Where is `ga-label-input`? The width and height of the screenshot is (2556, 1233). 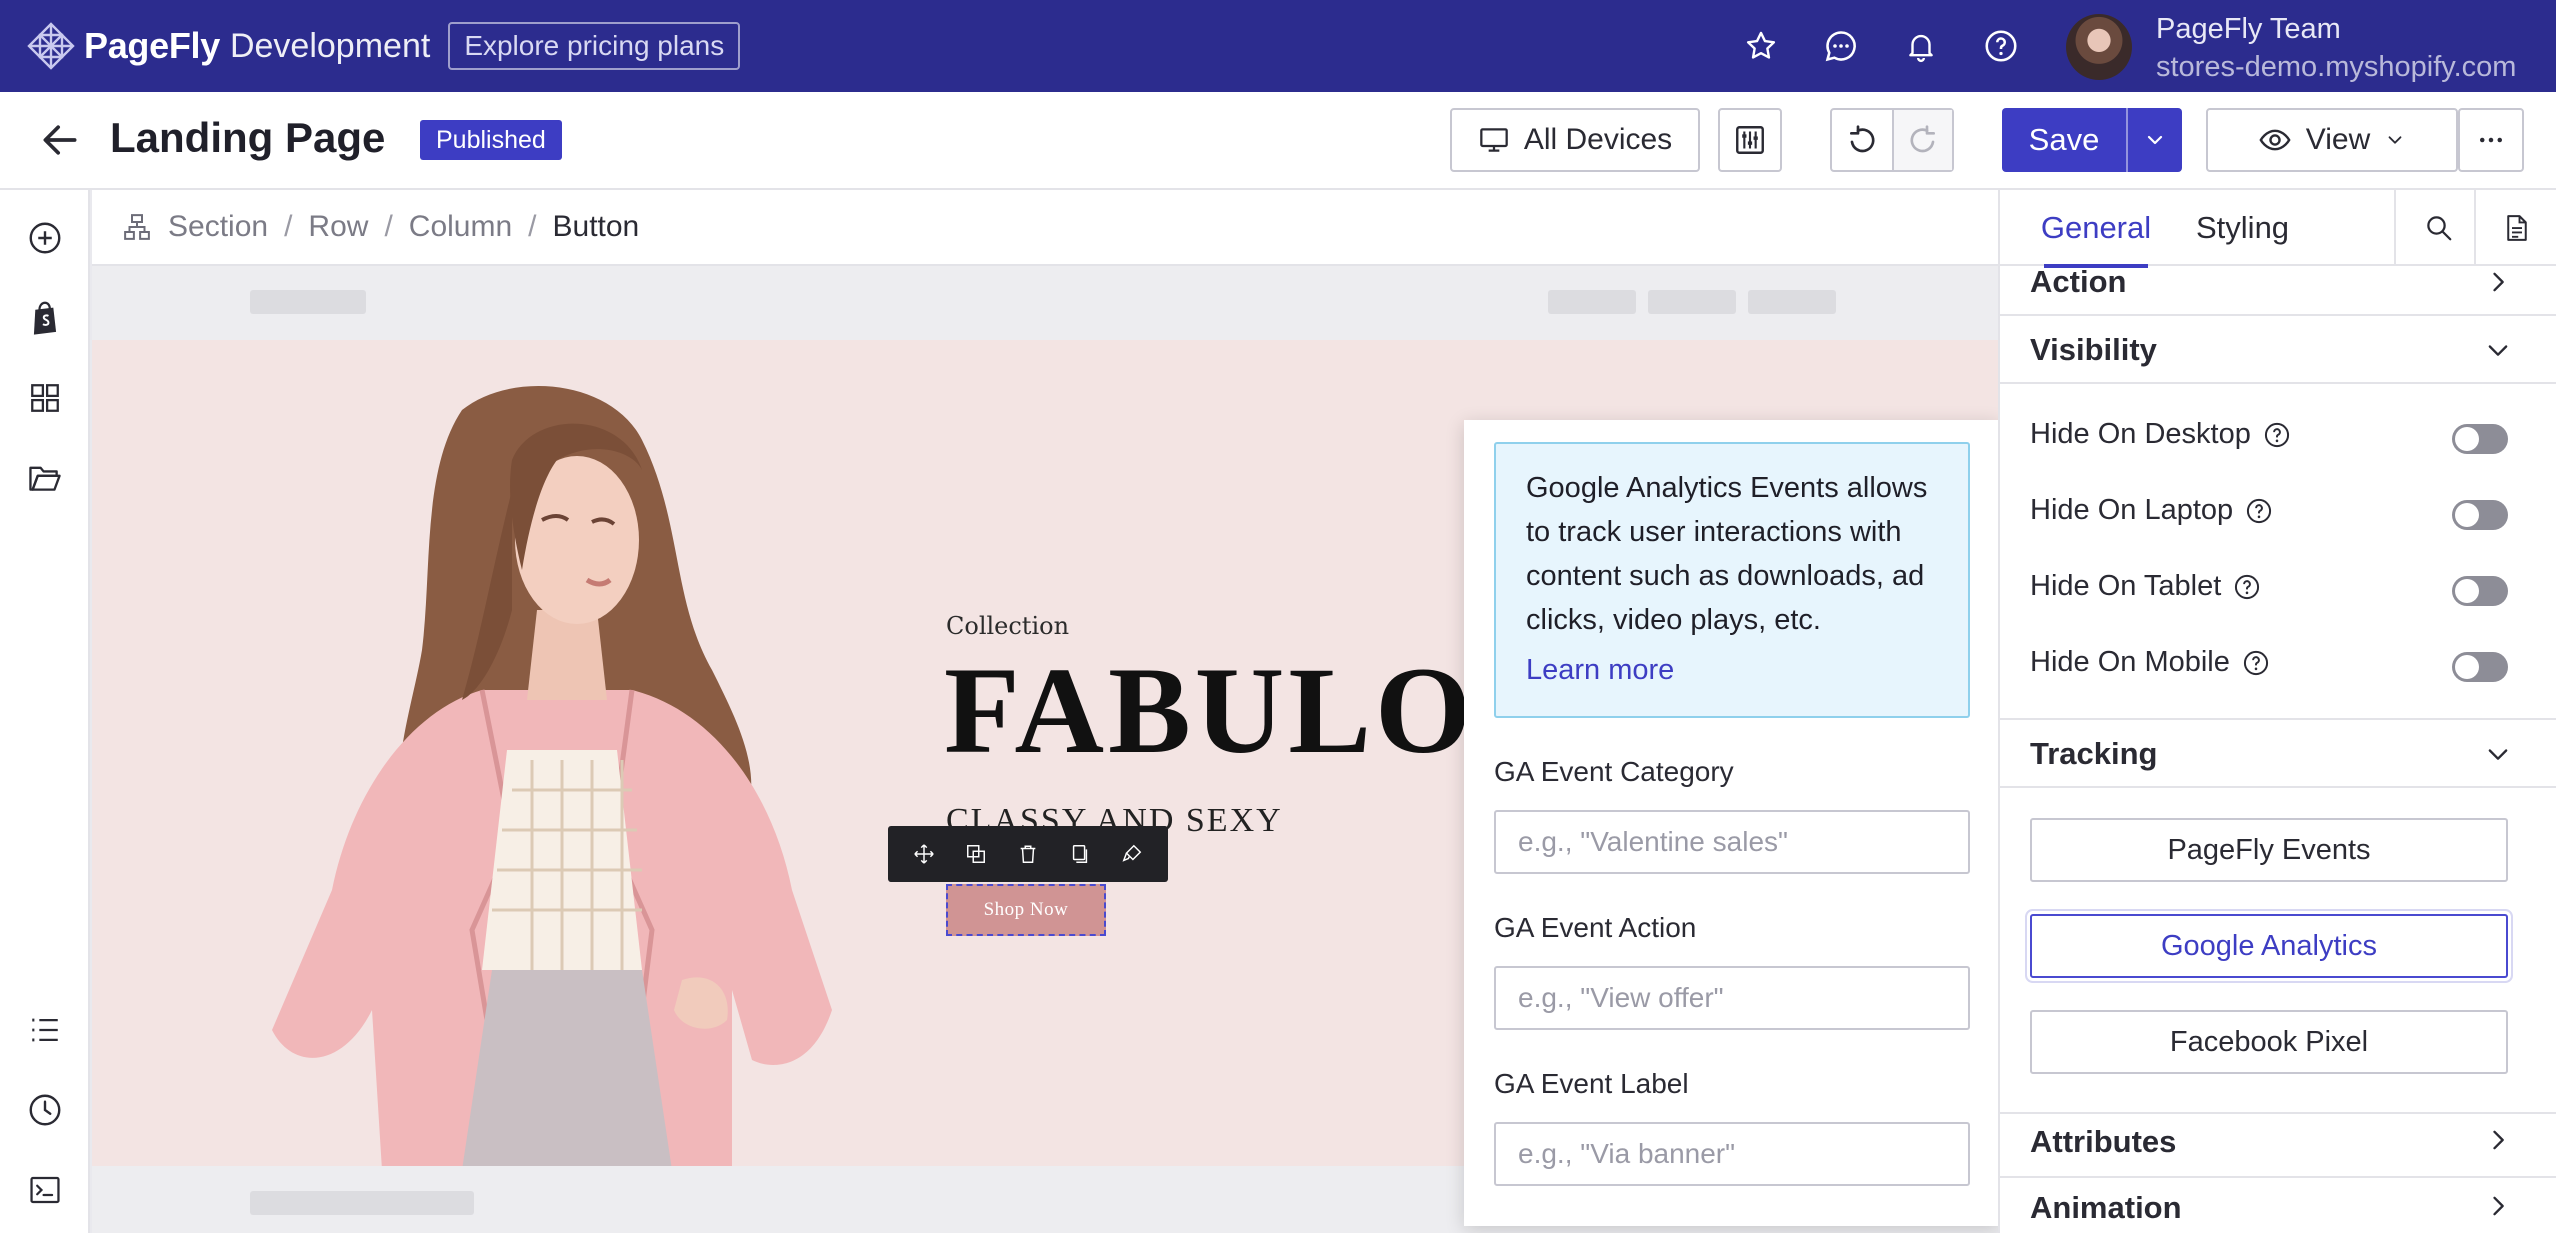 ga-label-input is located at coordinates (1732, 1154).